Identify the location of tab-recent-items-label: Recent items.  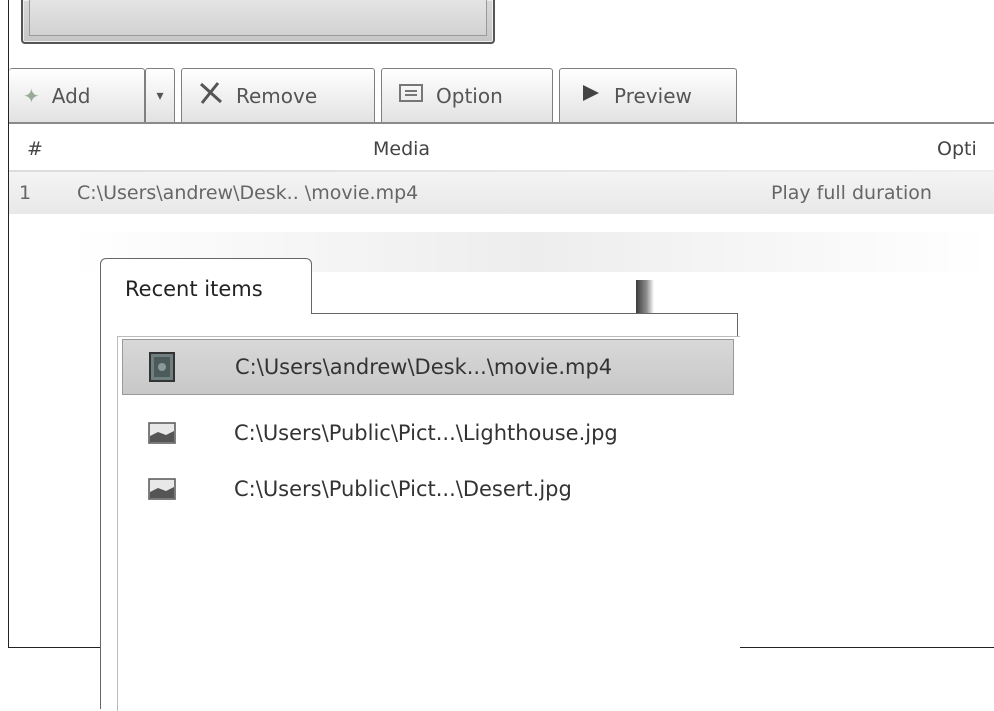
(194, 289).